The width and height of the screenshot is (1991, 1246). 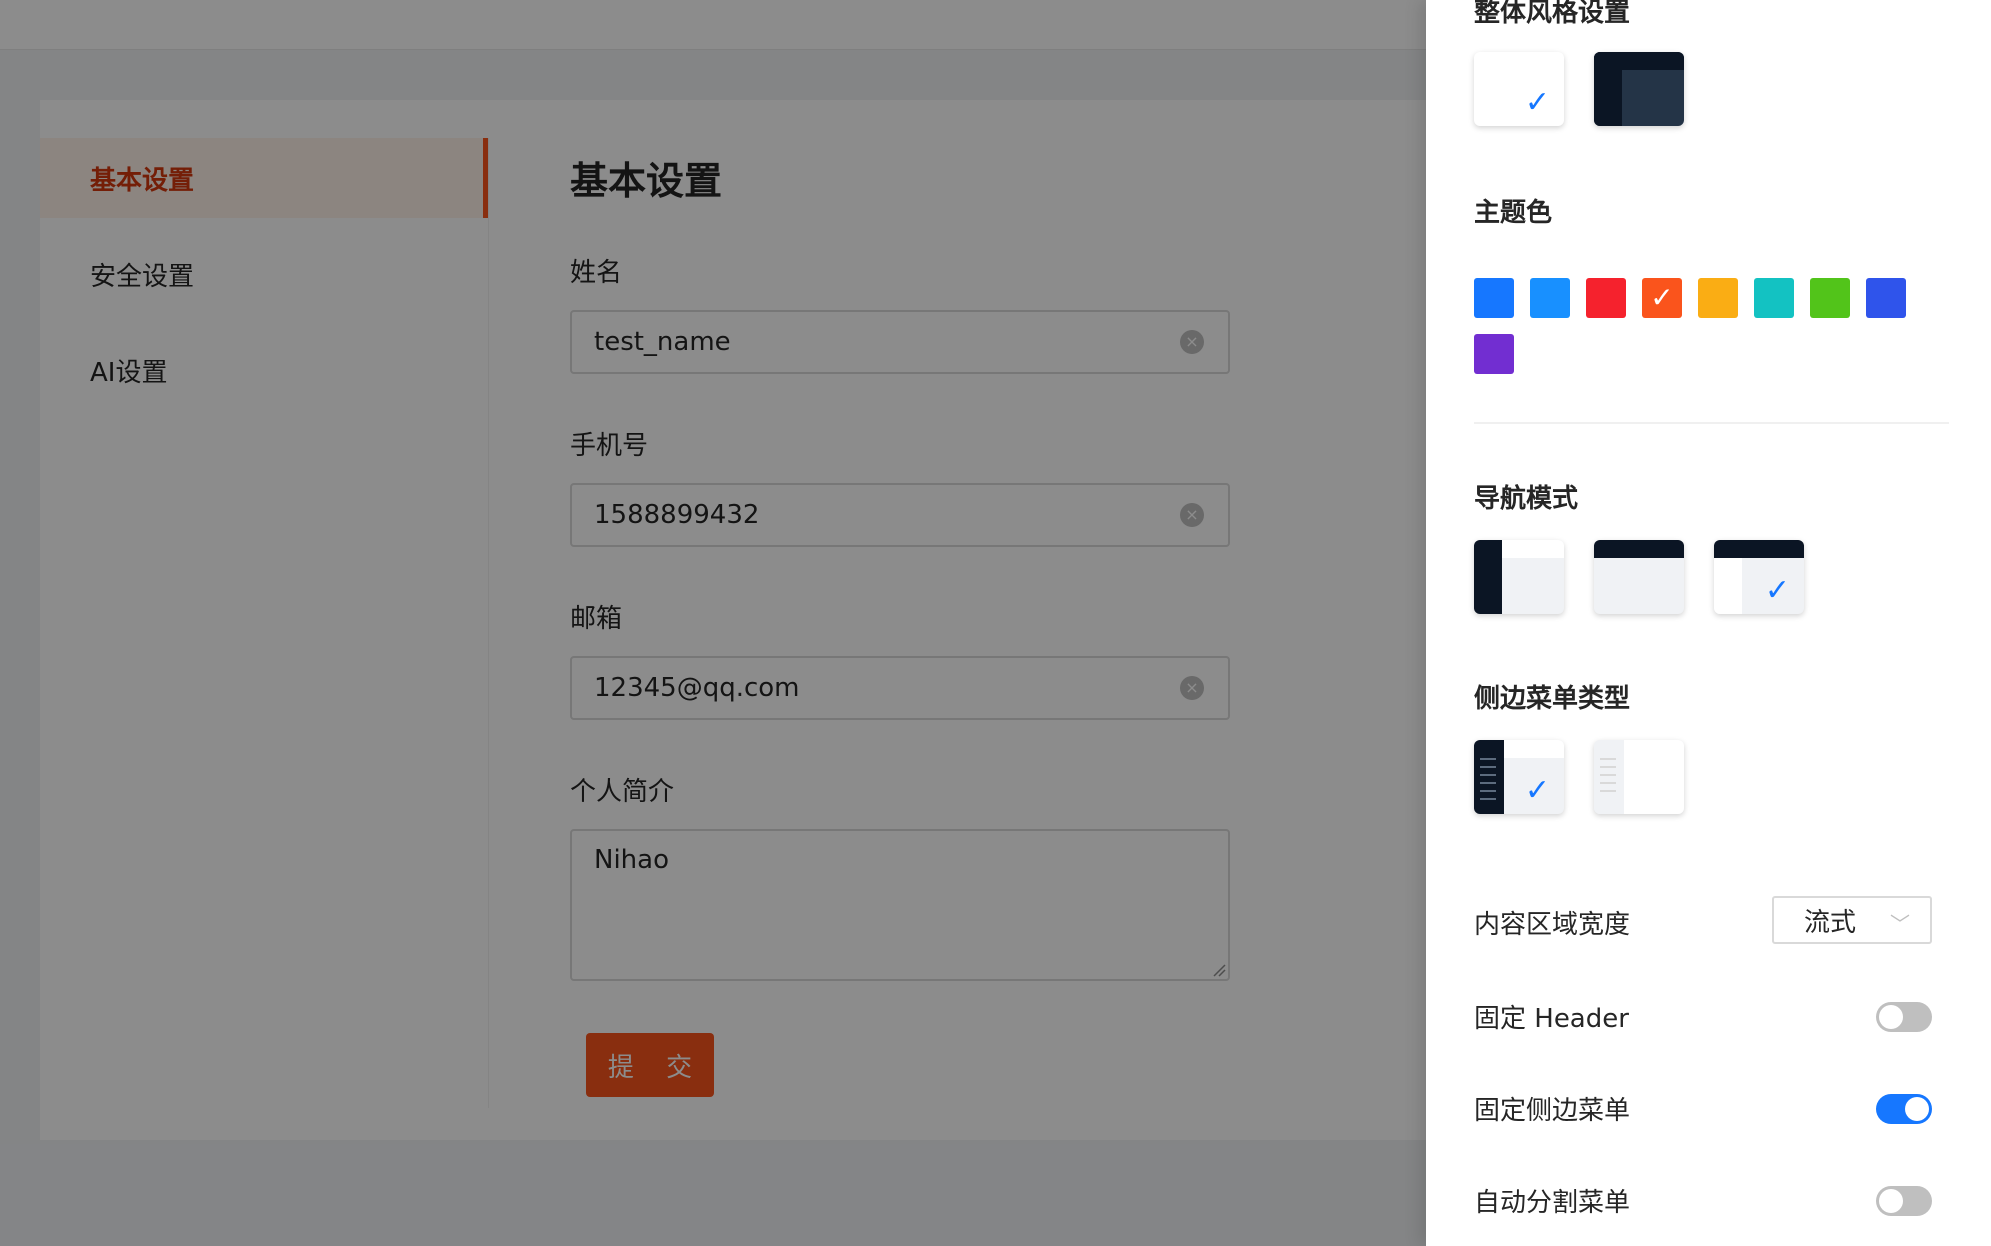 I want to click on top-nav-thumbnail, so click(x=1639, y=577).